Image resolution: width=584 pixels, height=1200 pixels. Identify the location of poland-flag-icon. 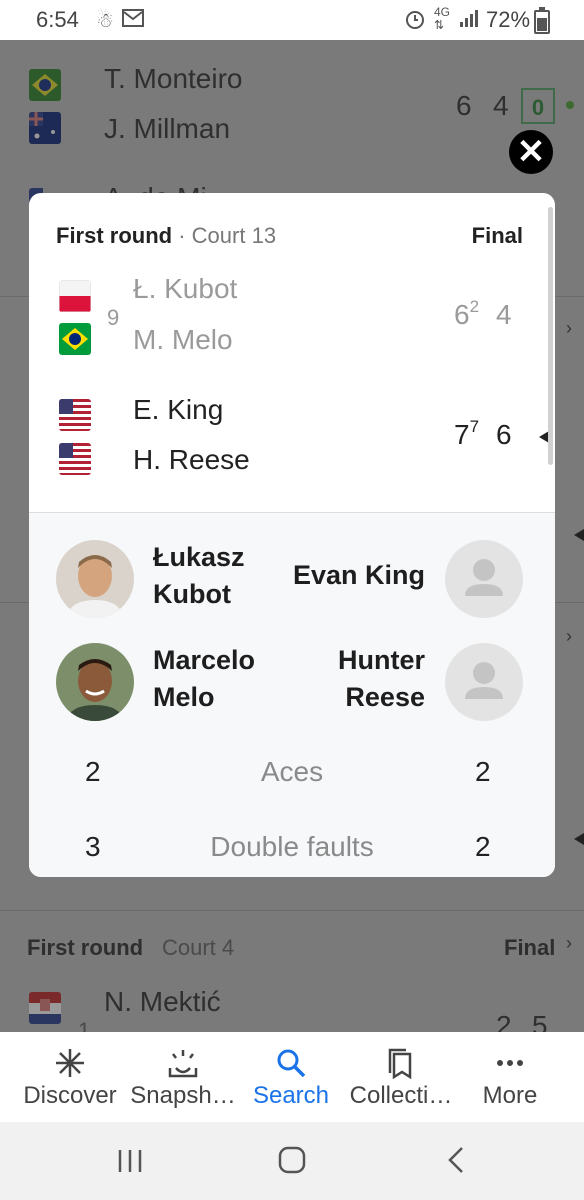
(75, 296).